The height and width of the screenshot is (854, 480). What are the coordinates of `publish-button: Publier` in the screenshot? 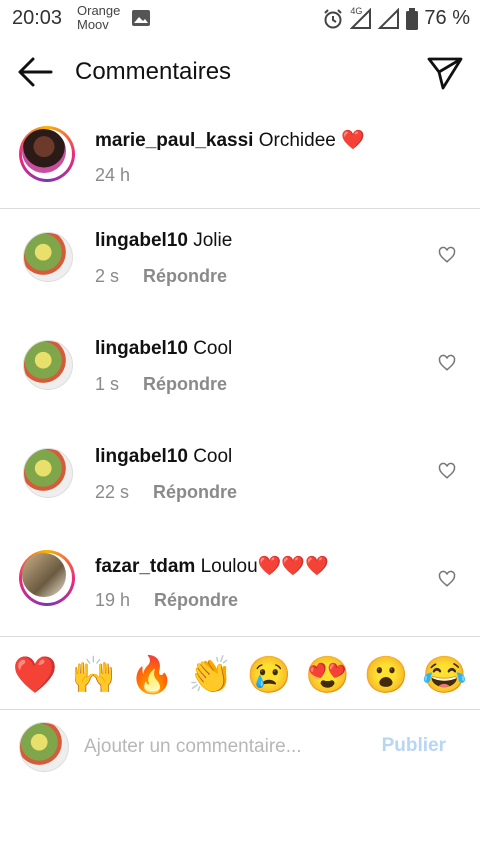 It's located at (414, 746).